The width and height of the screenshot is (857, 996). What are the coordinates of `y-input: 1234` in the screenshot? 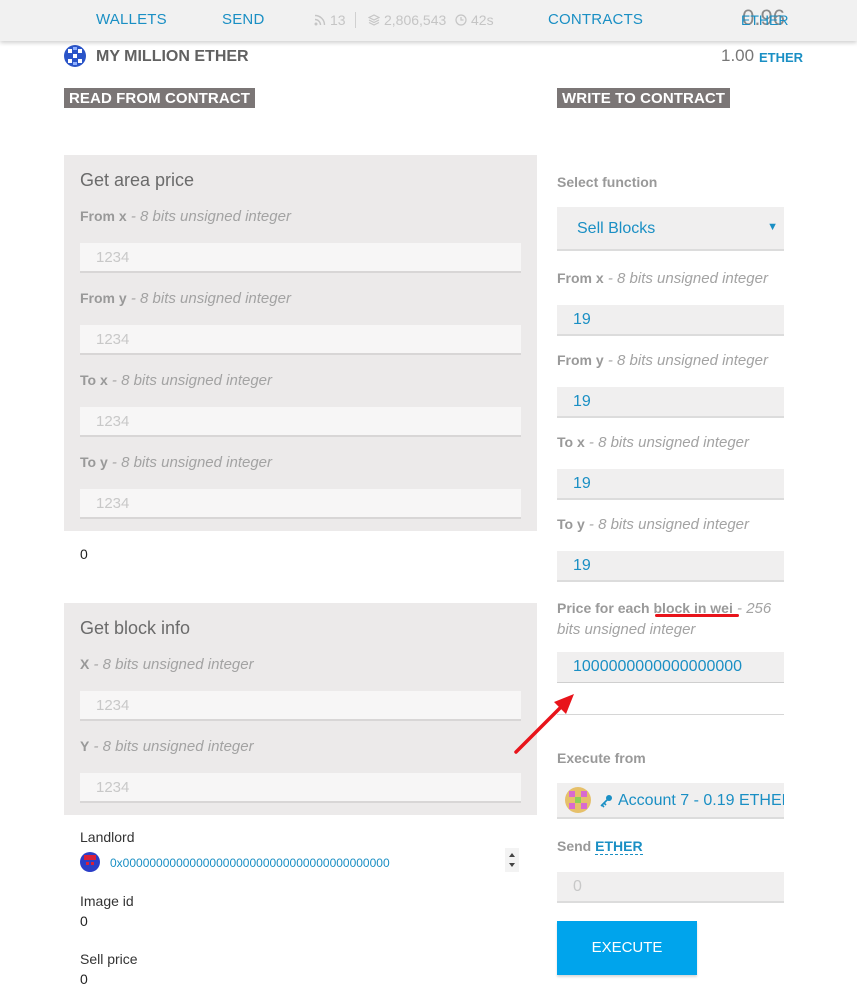 It's located at (300, 788).